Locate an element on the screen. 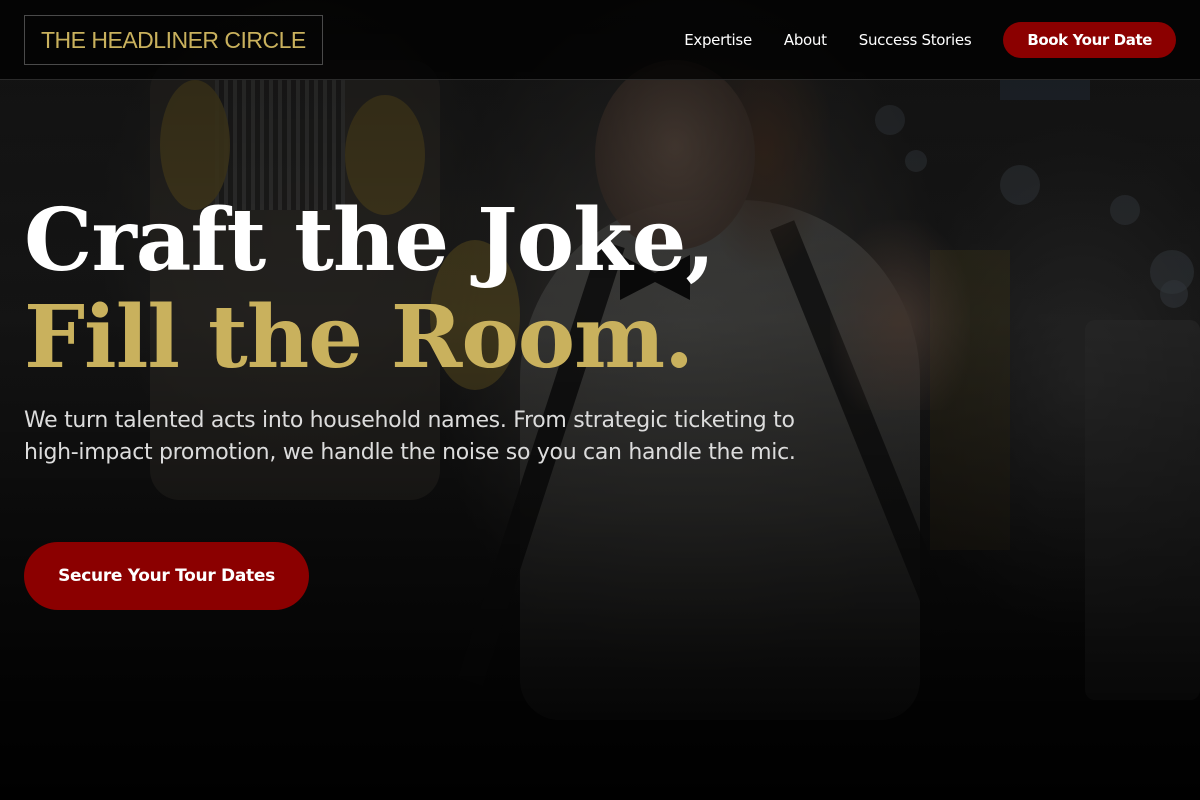 The image size is (1200, 800). book-your-date-button: Book Your Date is located at coordinates (1089, 40).